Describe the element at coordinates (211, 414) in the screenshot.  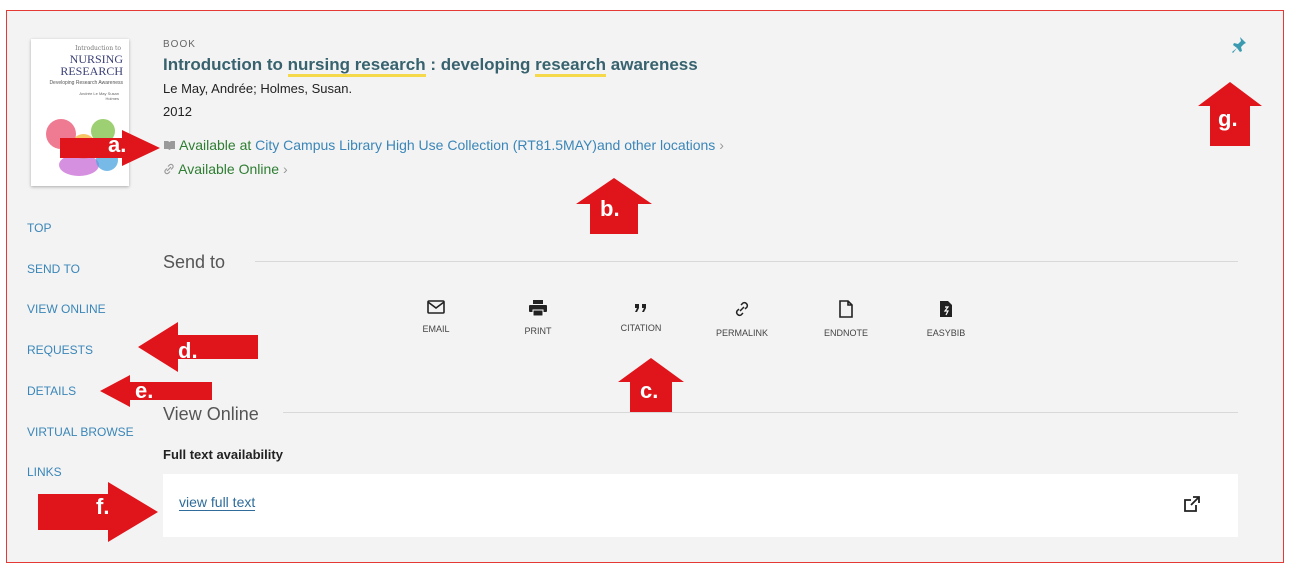
I see `view-online-heading: View Online` at that location.